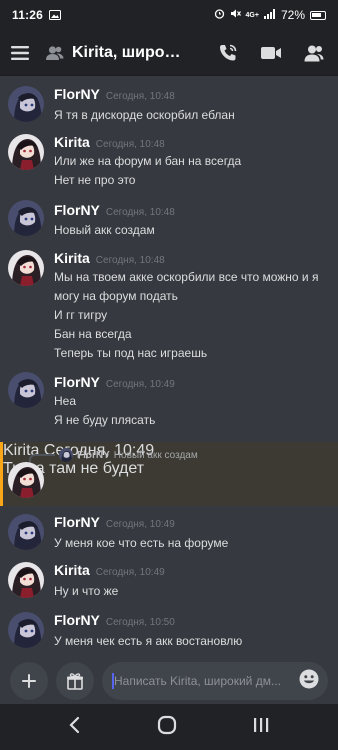  I want to click on message-text: Неа, so click(65, 401).